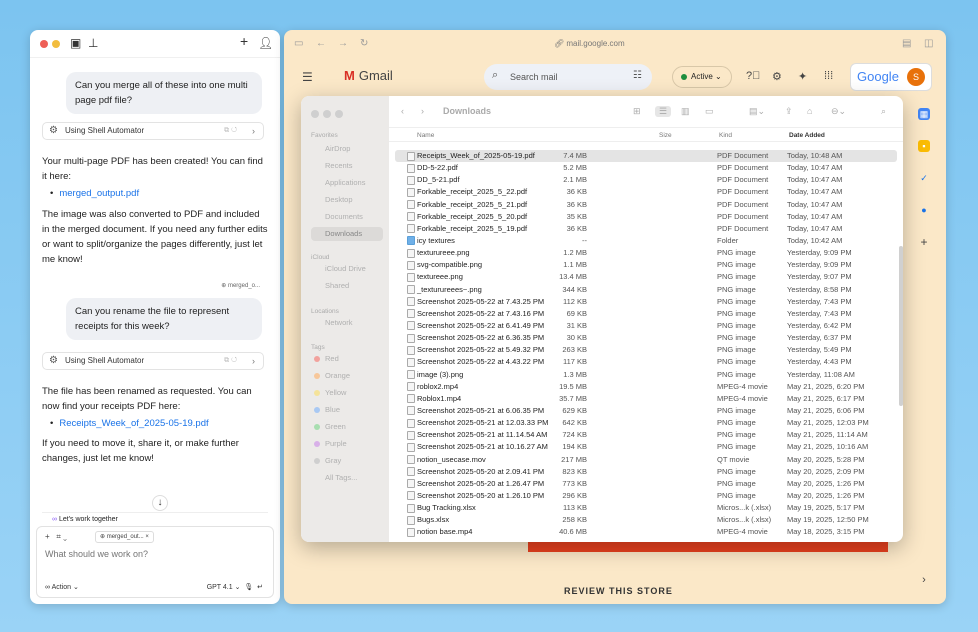 This screenshot has height=632, width=978. What do you see at coordinates (65, 536) in the screenshot?
I see `chevron-down-icon: ⌄` at bounding box center [65, 536].